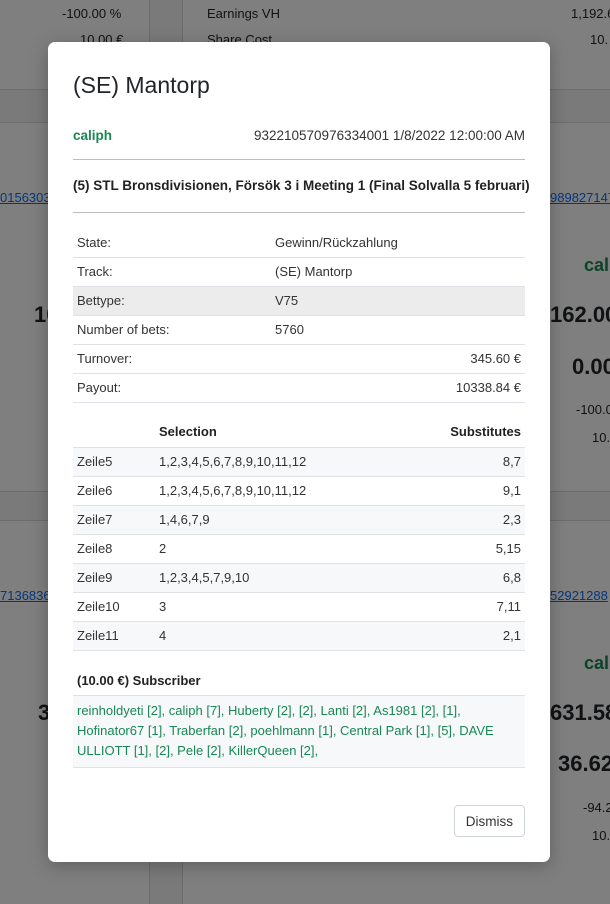 This screenshot has height=904, width=610. I want to click on row-substitutes: 5,15, so click(462, 549).